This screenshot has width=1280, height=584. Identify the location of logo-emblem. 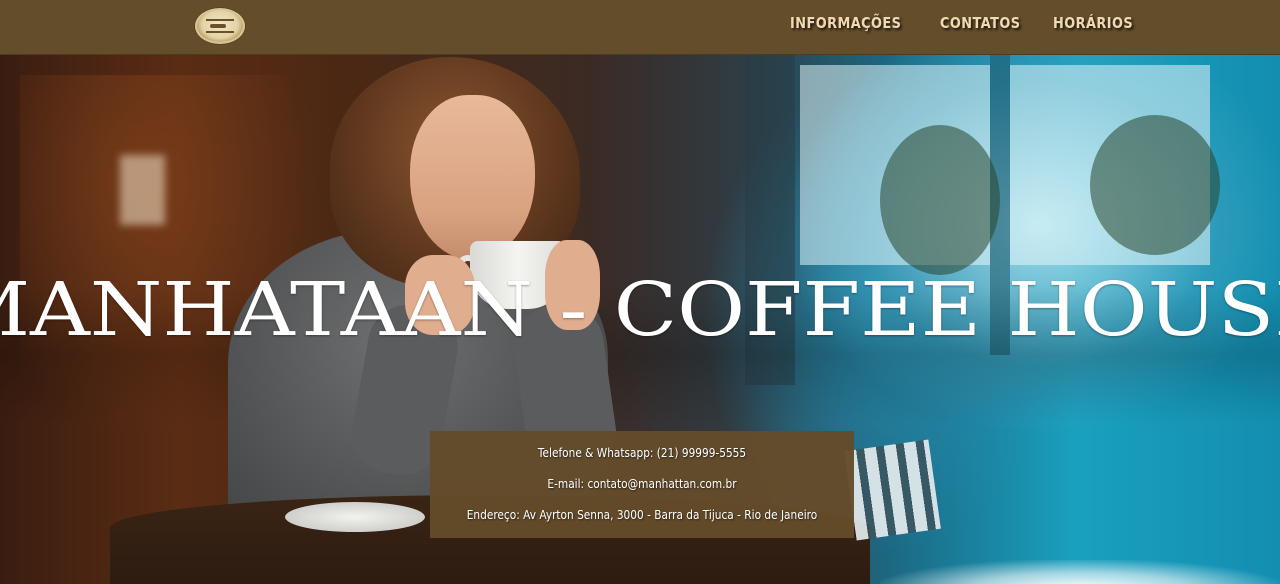
(220, 26).